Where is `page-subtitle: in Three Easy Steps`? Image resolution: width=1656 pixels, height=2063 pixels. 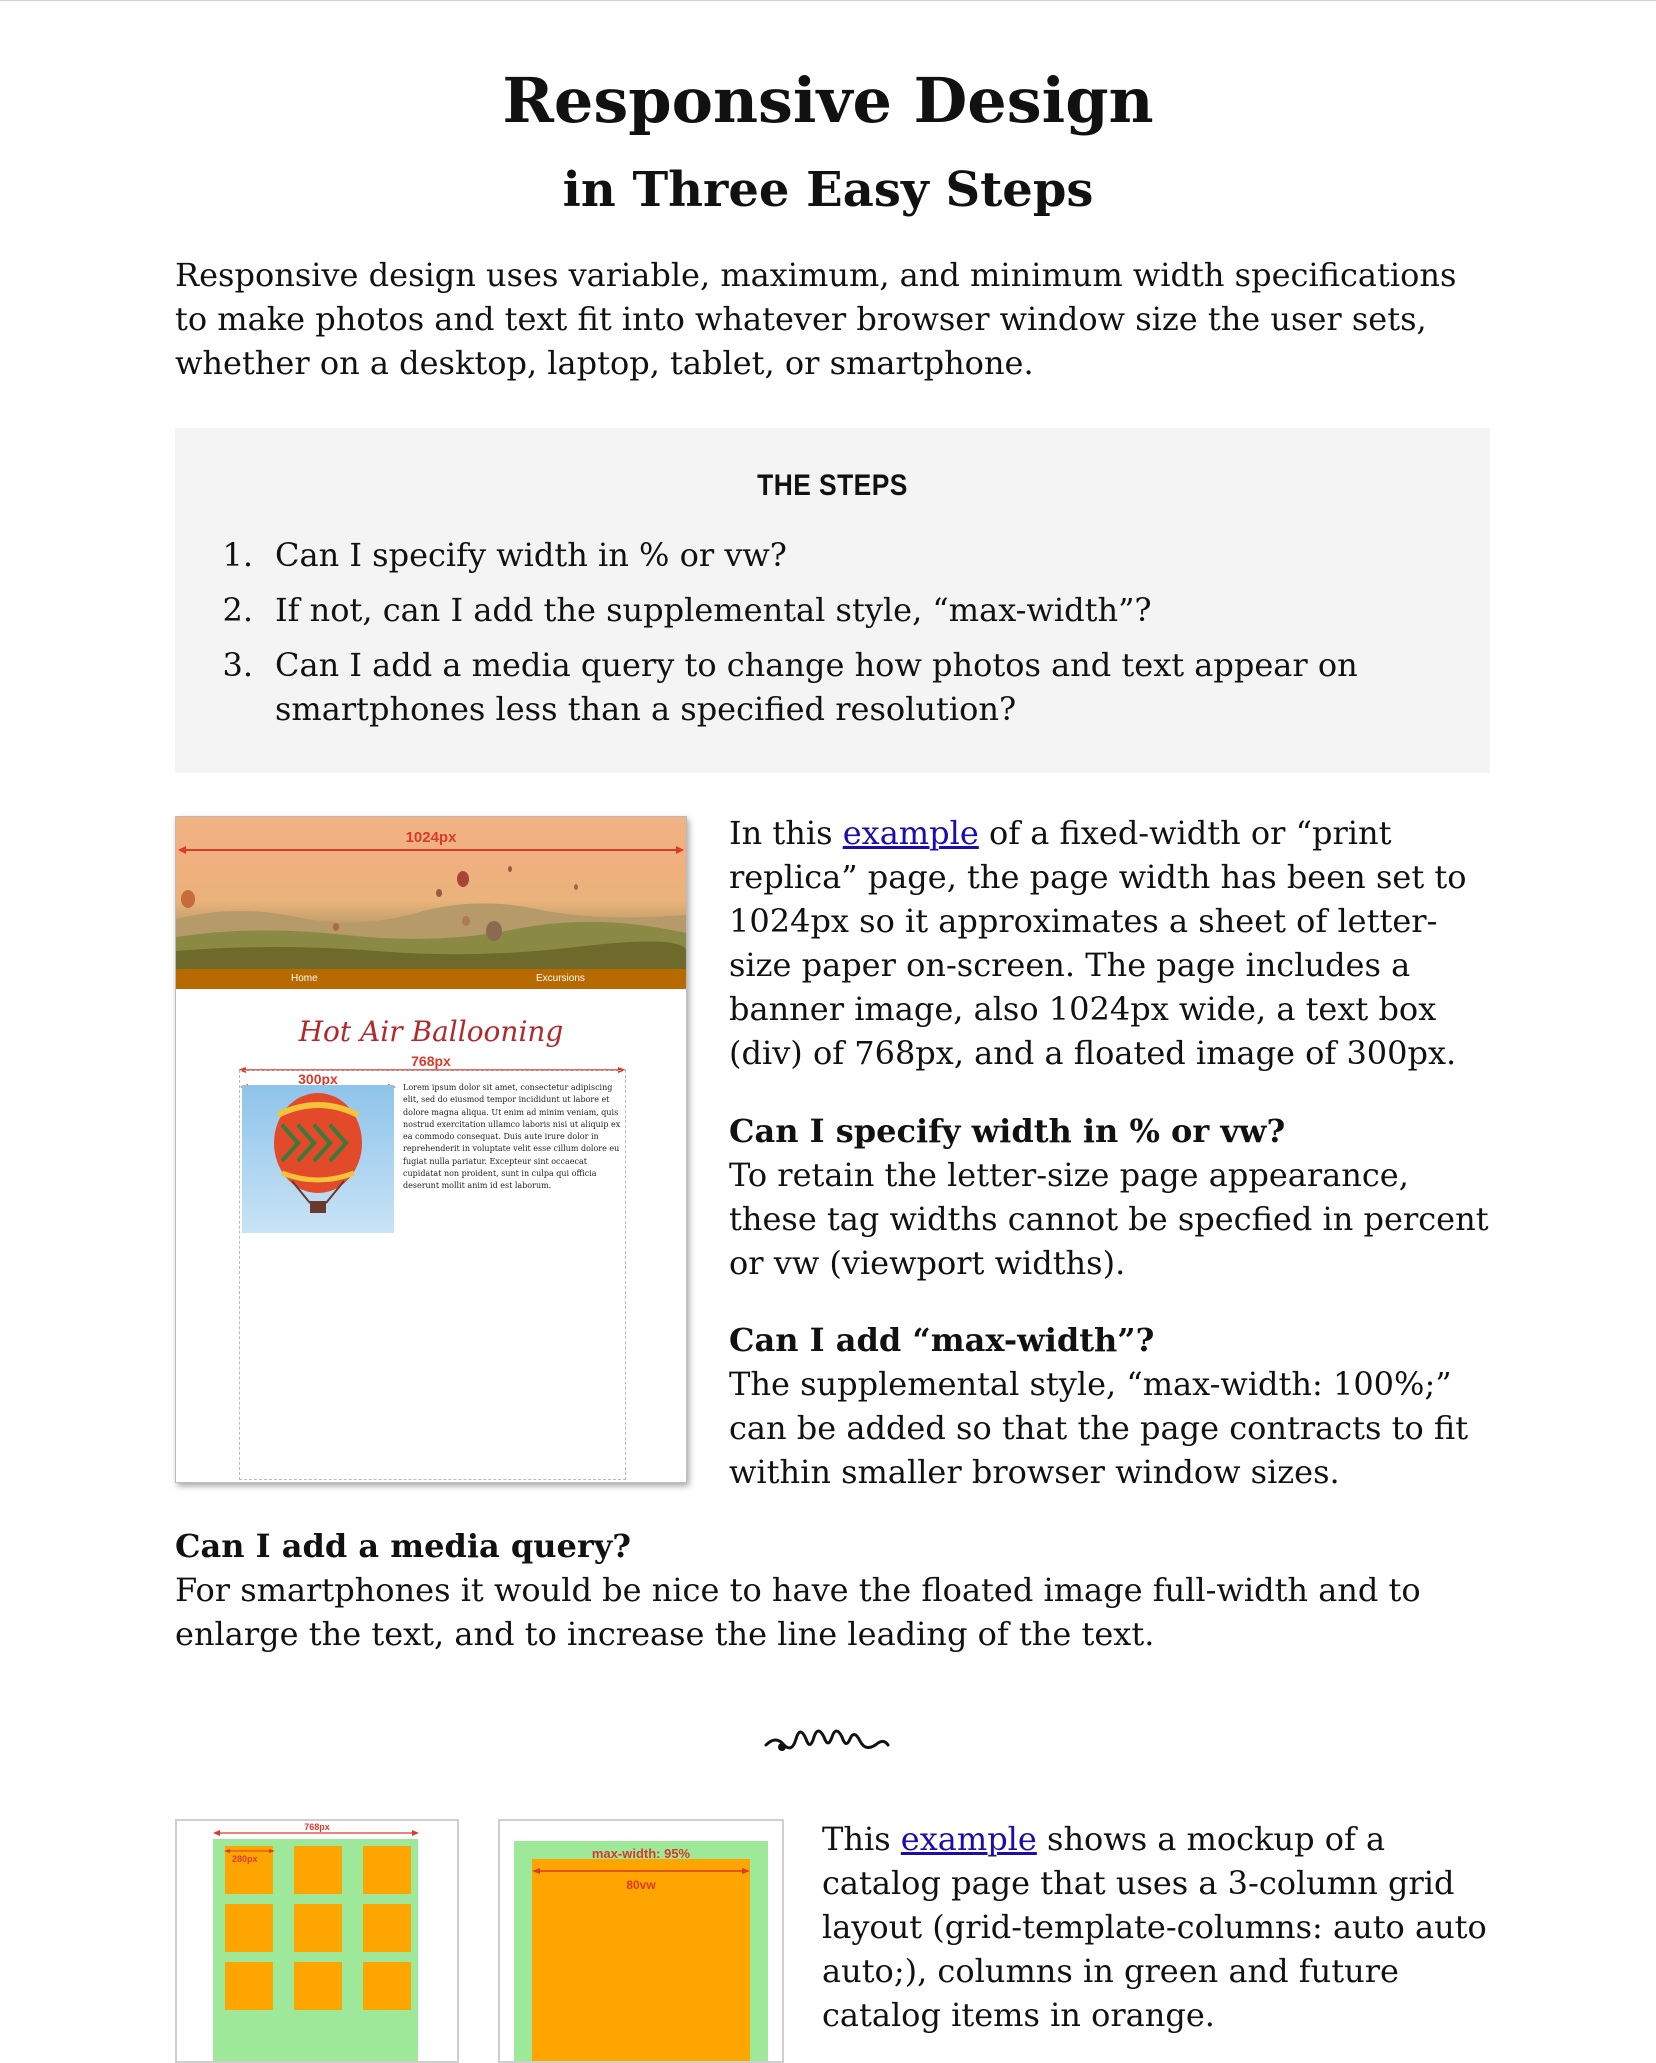
page-subtitle: in Three Easy Steps is located at coordinates (828, 190).